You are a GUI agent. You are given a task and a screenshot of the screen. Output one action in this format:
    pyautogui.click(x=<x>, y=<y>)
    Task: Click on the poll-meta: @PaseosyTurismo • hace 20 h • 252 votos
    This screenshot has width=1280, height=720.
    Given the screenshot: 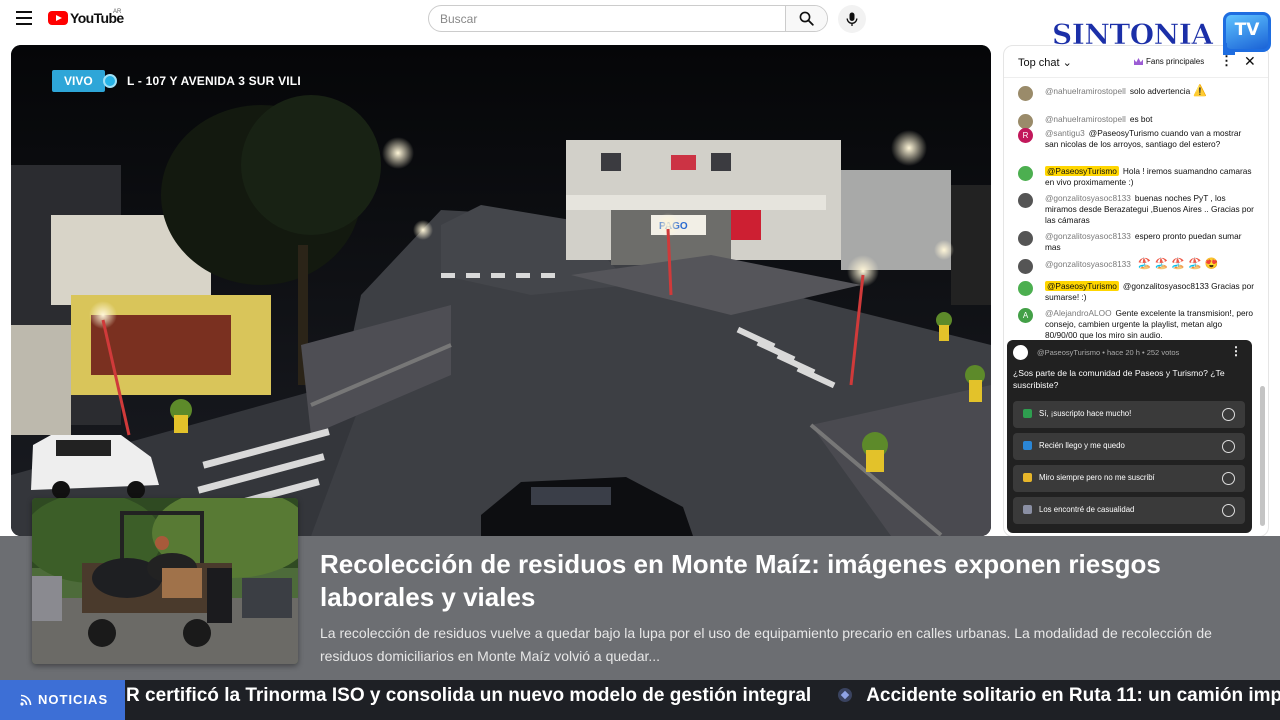 What is the action you would take?
    pyautogui.click(x=1108, y=352)
    